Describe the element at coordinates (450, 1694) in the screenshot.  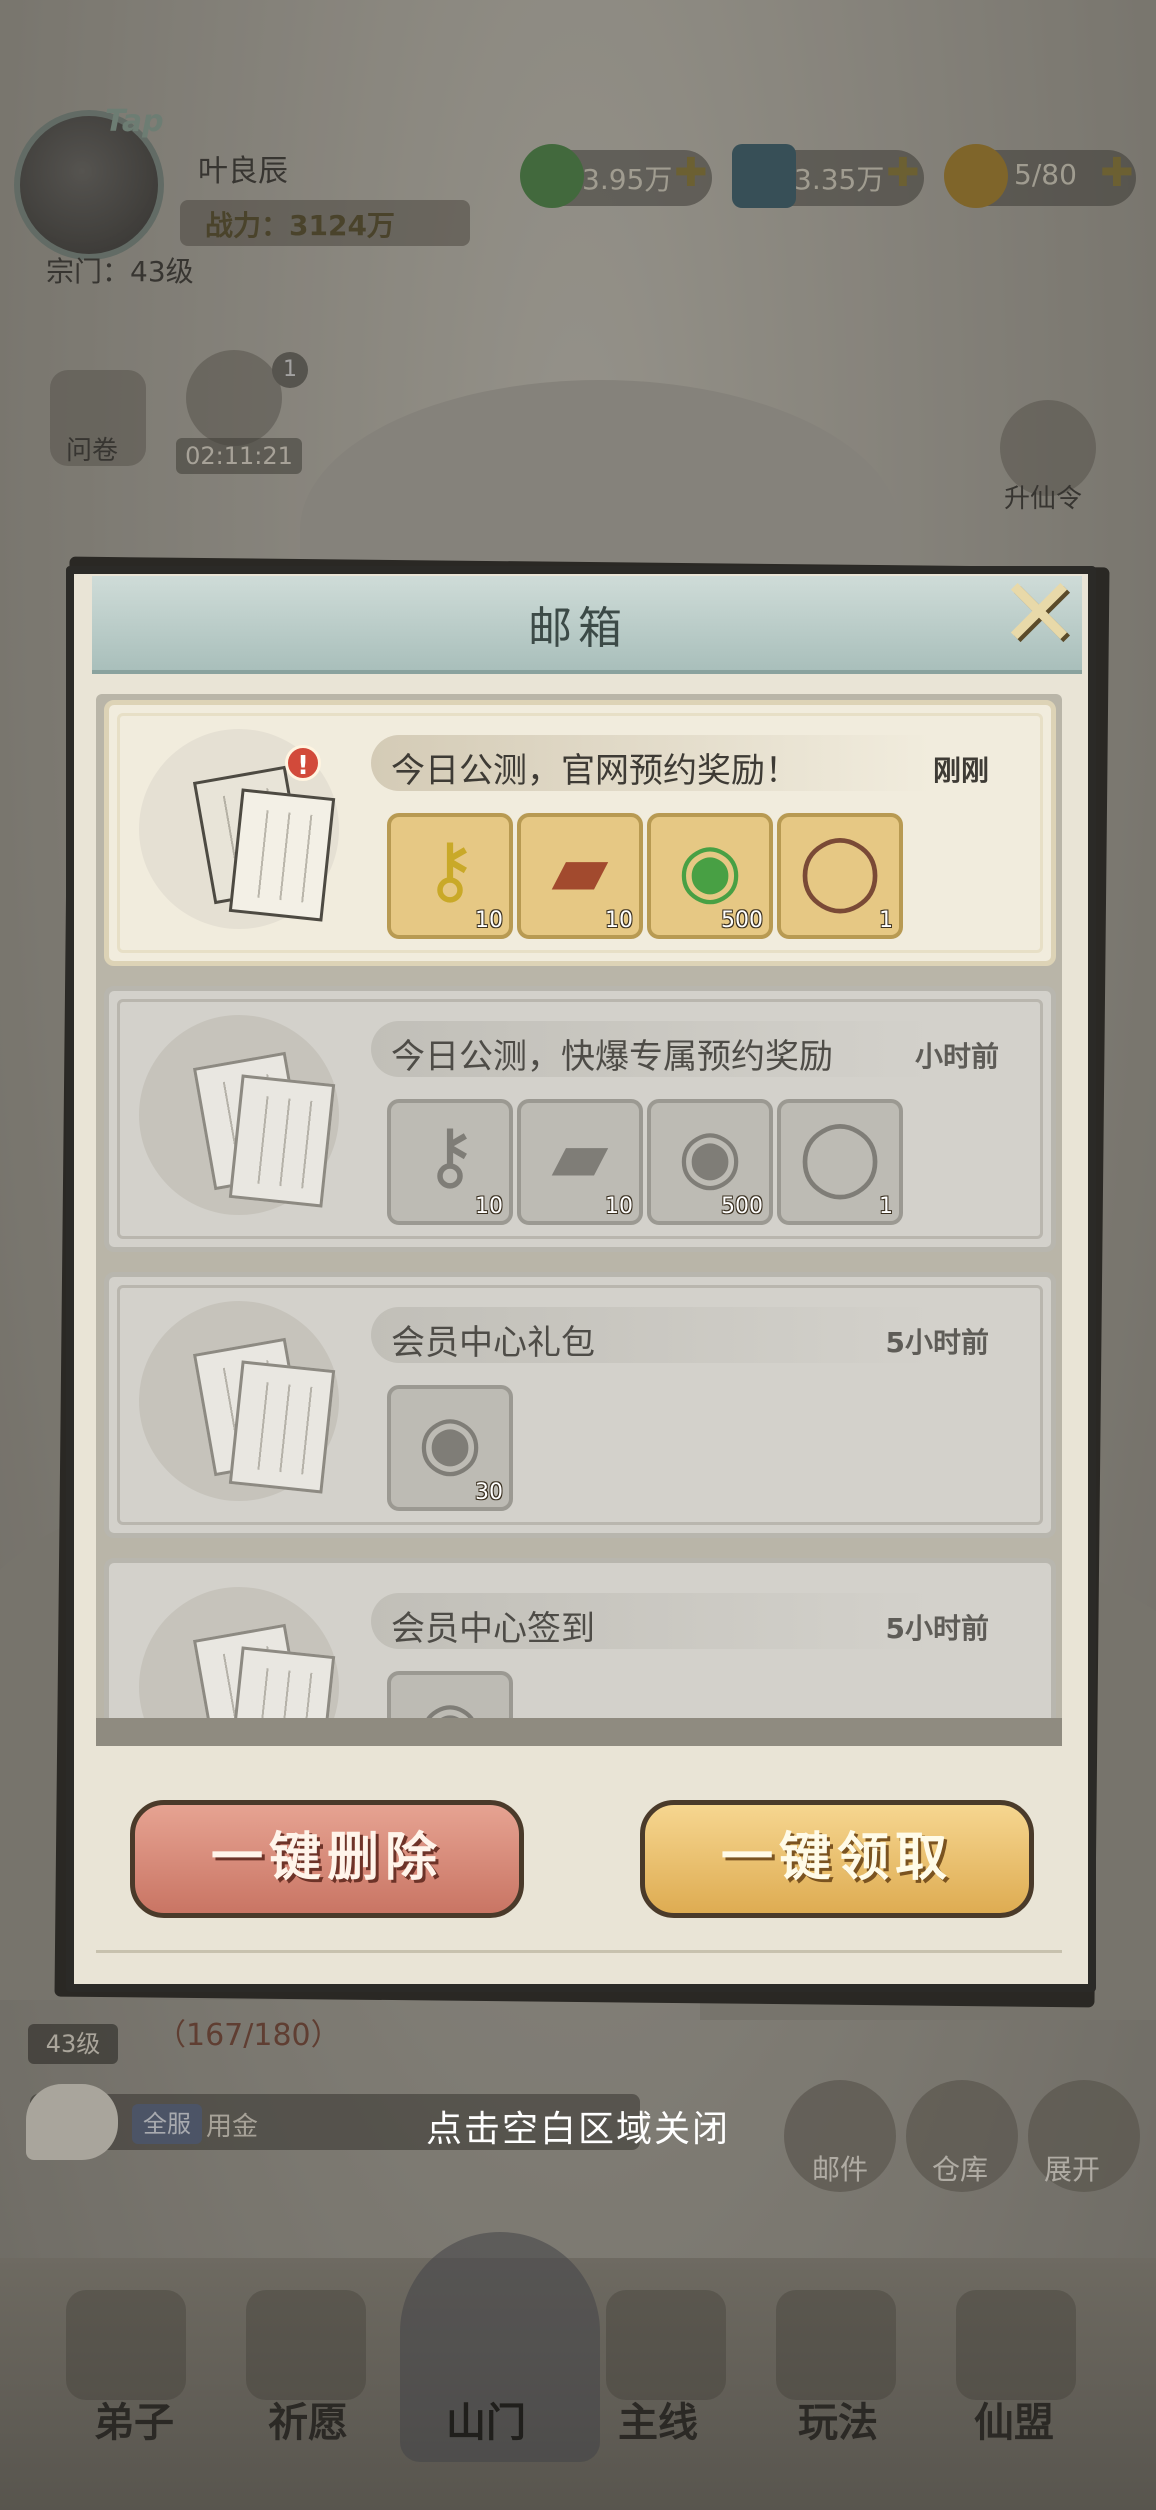
I see `jade-dragon-icon: ◉` at that location.